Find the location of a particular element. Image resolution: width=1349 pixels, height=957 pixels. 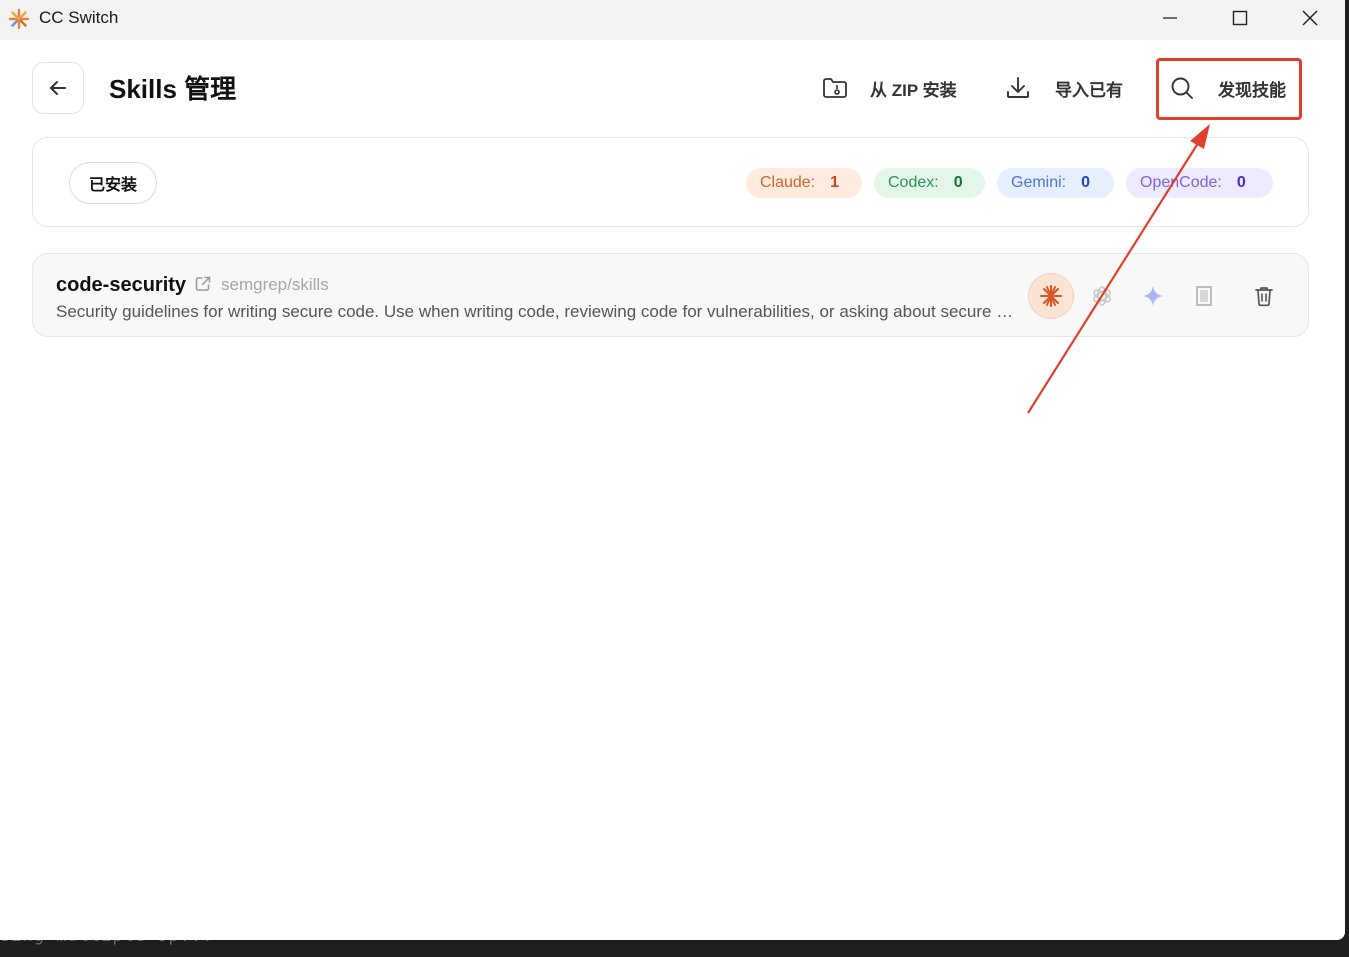

install-from-zip-button: 从 ZIP 安装 is located at coordinates (889, 88).